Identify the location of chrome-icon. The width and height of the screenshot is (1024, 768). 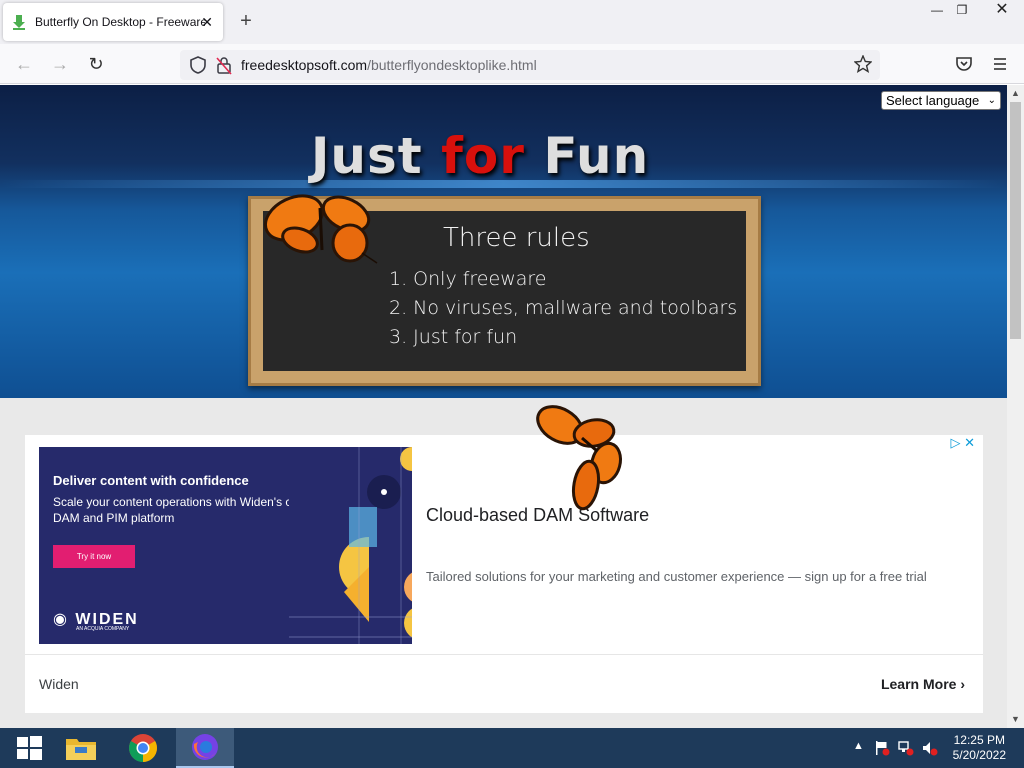
(143, 748).